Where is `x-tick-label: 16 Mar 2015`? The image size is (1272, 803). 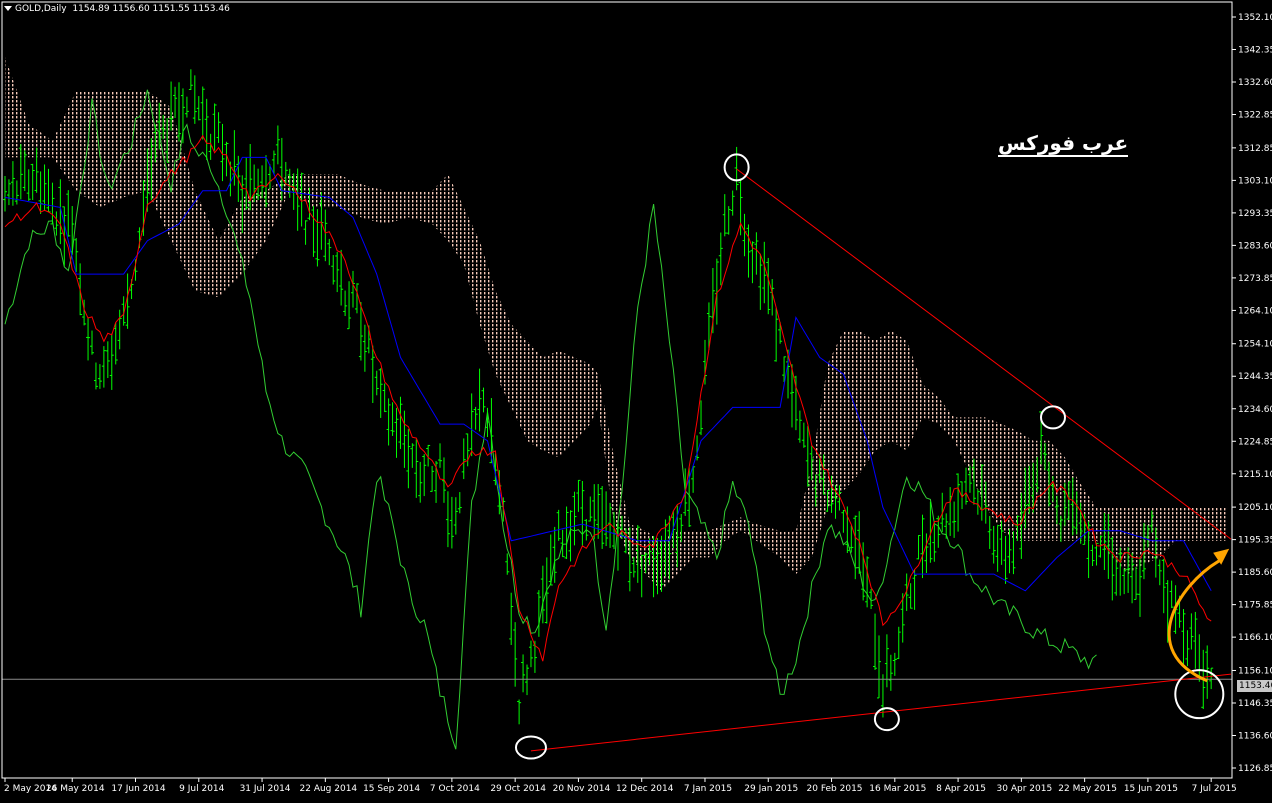 x-tick-label: 16 Mar 2015 is located at coordinates (897, 789).